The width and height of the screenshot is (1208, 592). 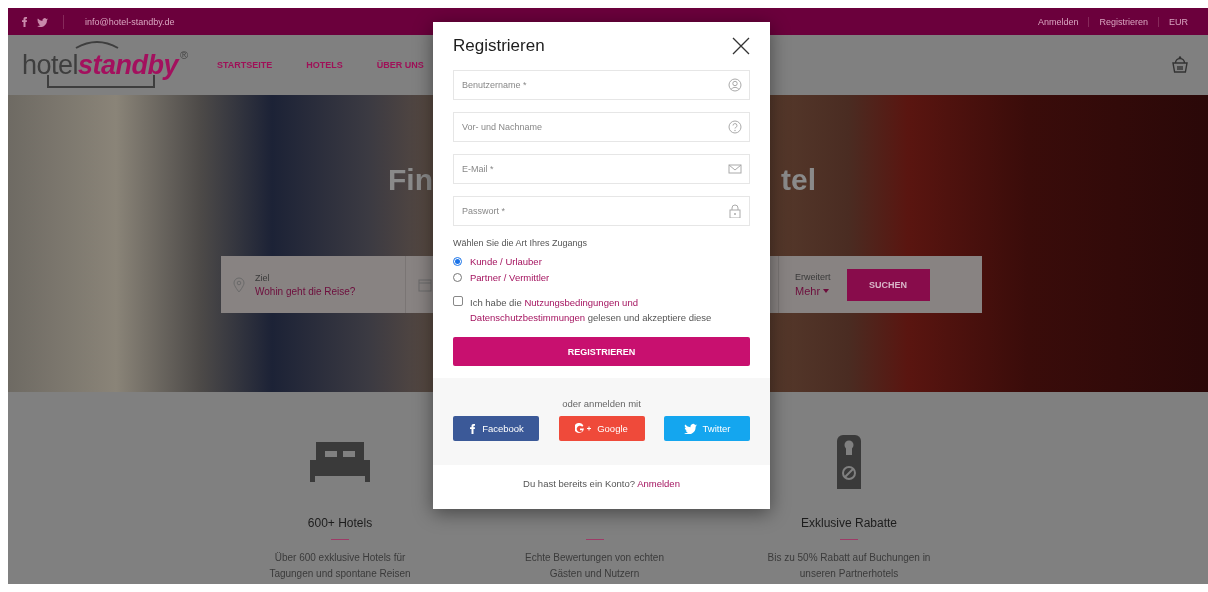 What do you see at coordinates (1123, 21) in the screenshot?
I see `topbar-link: Registrieren` at bounding box center [1123, 21].